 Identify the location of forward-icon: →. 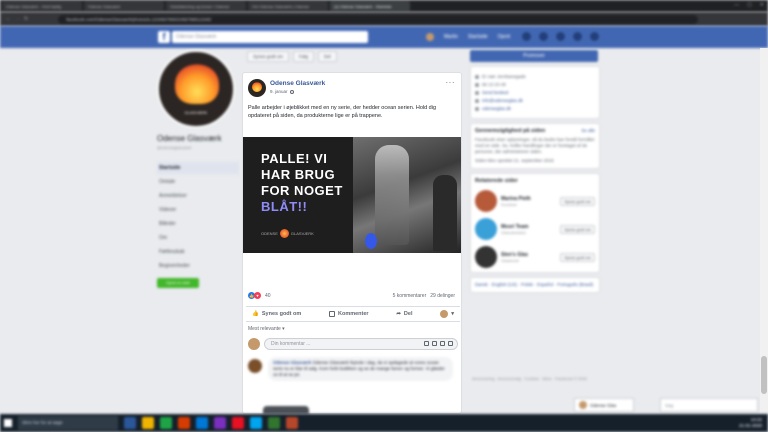
(17, 19).